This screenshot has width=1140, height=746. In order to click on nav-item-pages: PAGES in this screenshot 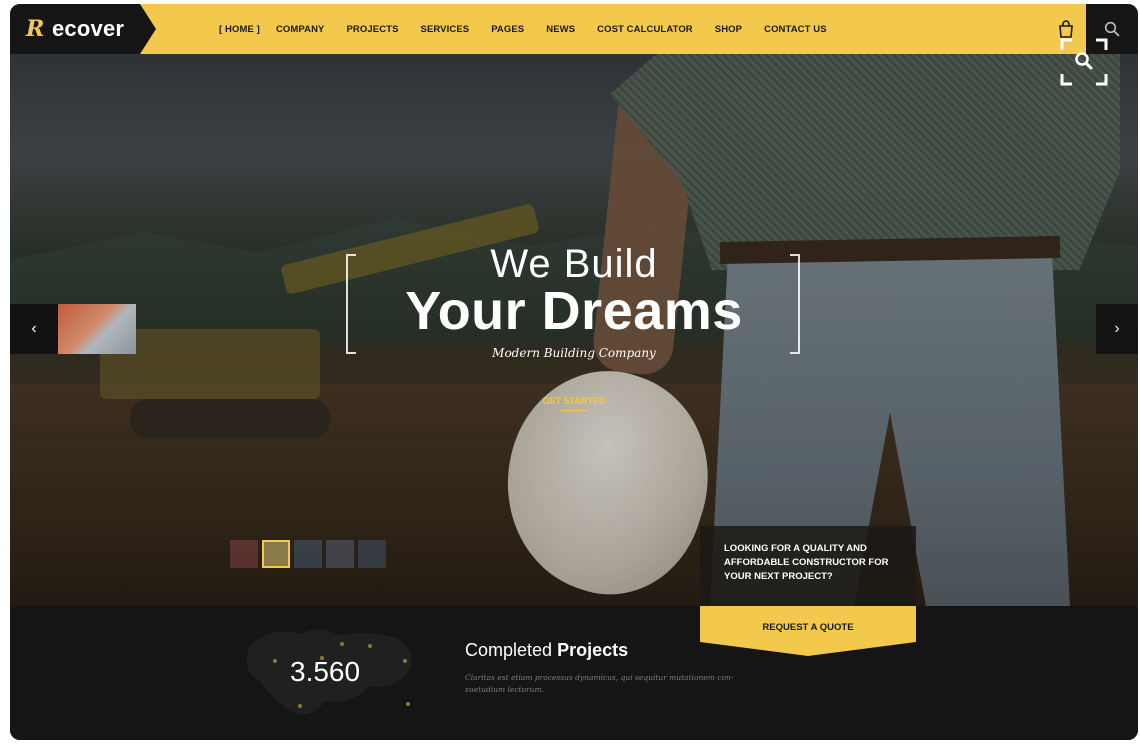, I will do `click(507, 29)`.